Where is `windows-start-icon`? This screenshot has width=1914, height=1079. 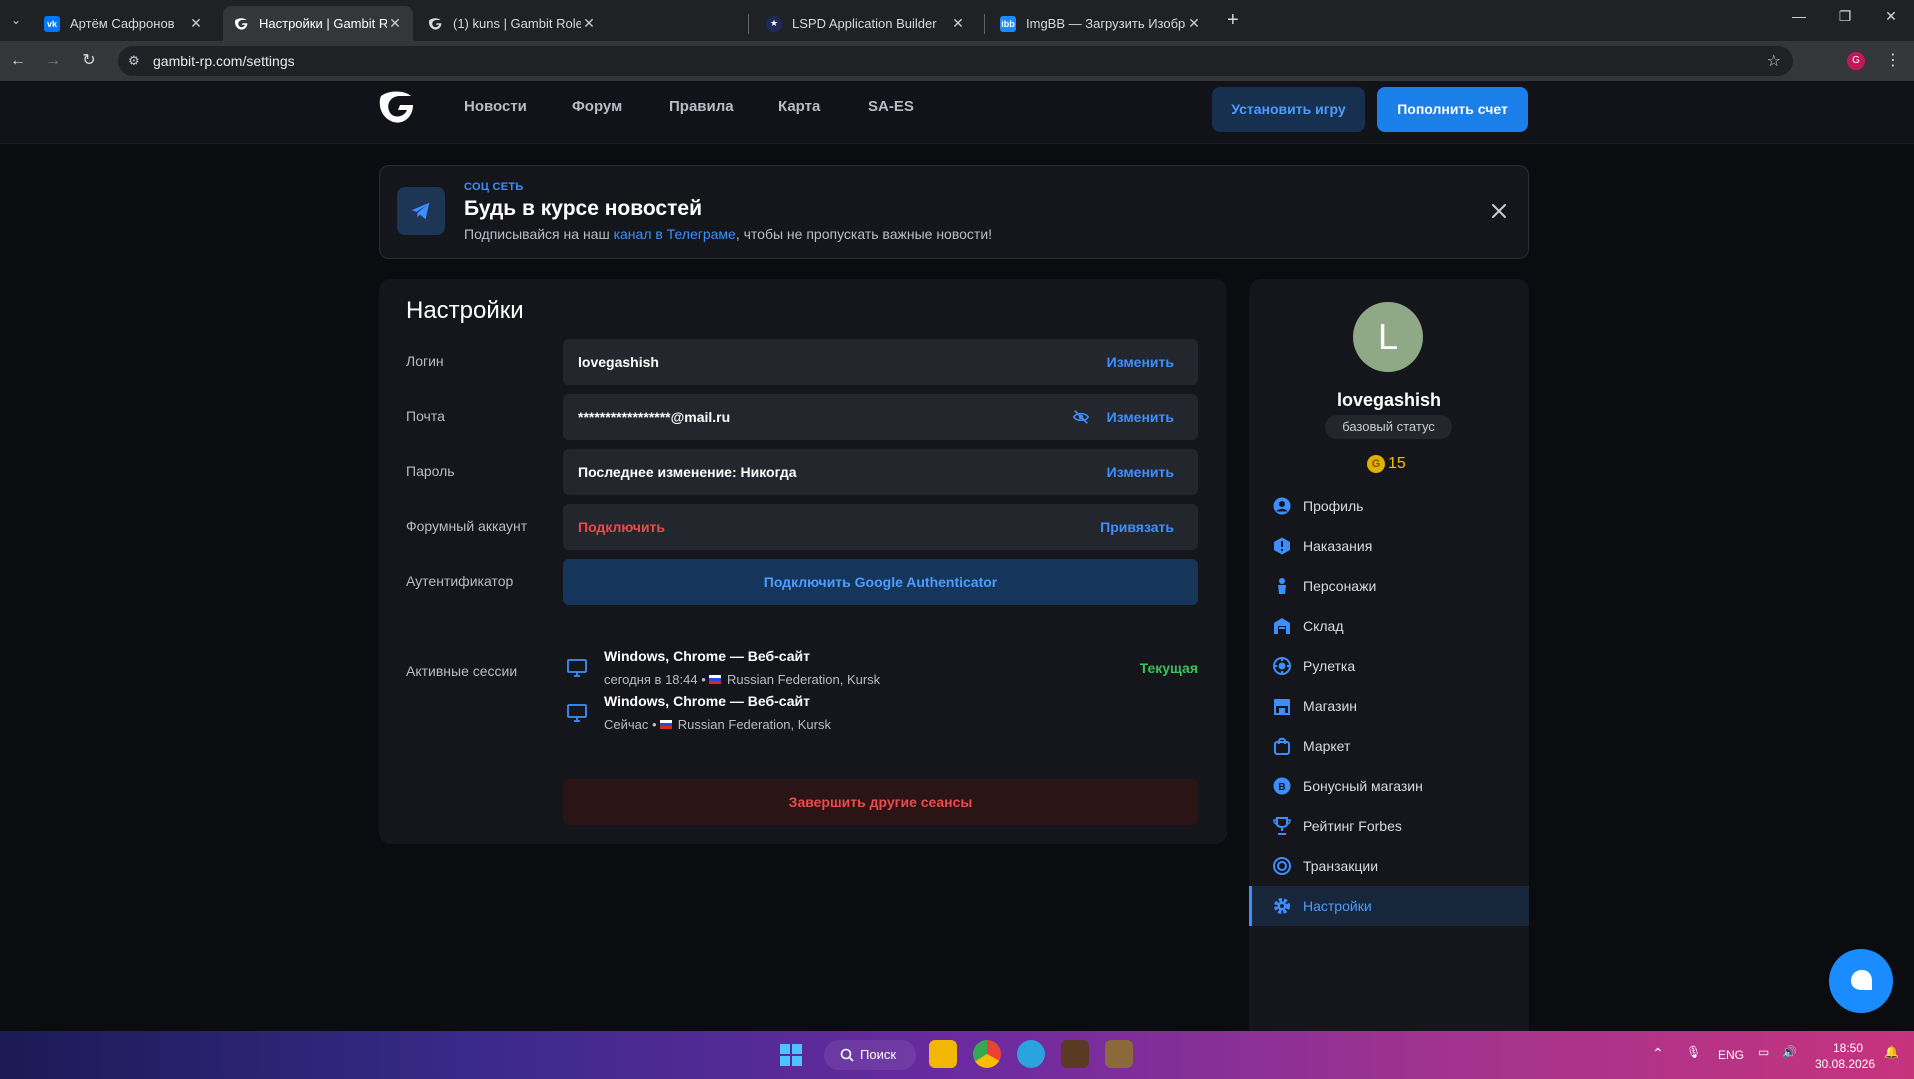
windows-start-icon is located at coordinates (791, 1055).